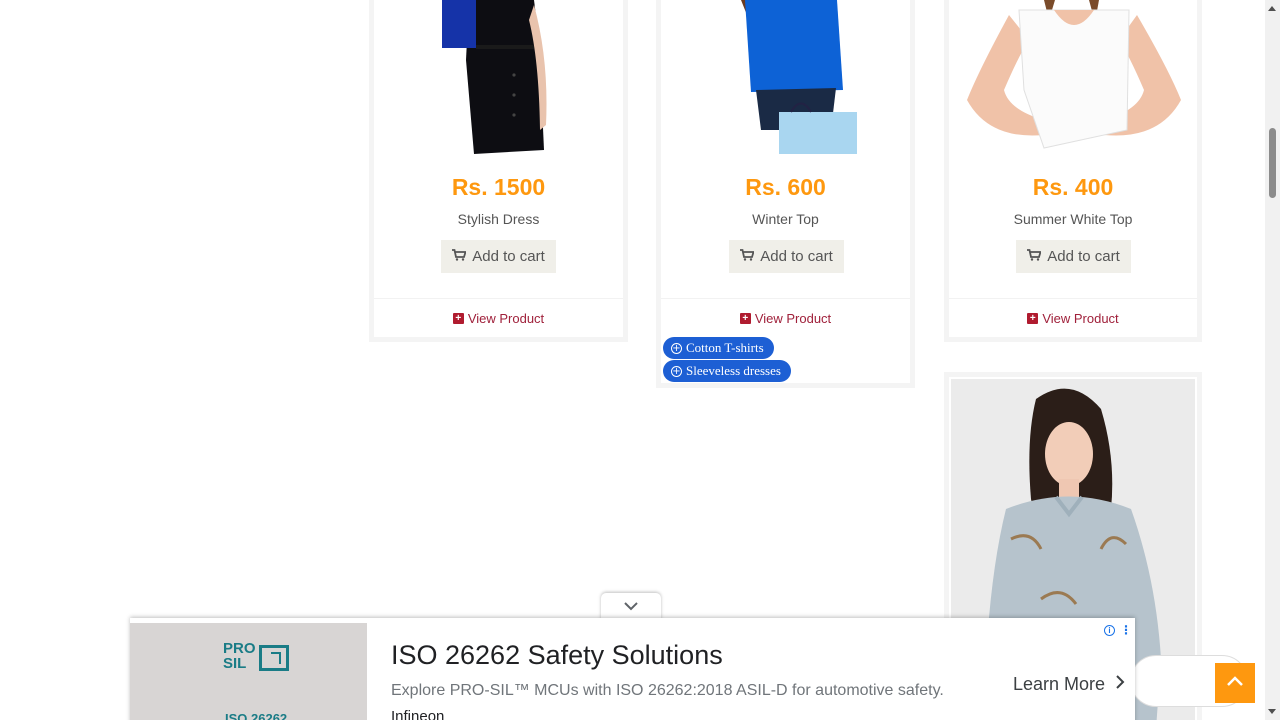  Describe the element at coordinates (1272, 360) in the screenshot. I see `vertical-scrollbar` at that location.